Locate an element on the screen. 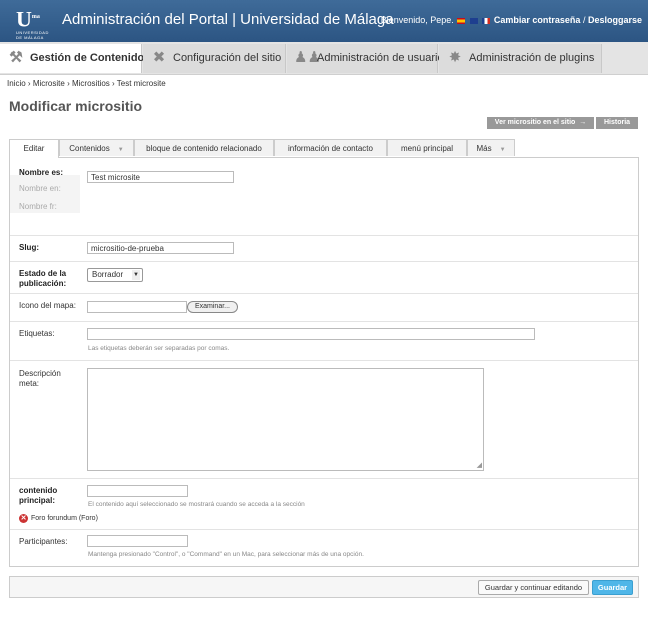  welcome-text: Bienvenido, Pepe. is located at coordinates (417, 20).